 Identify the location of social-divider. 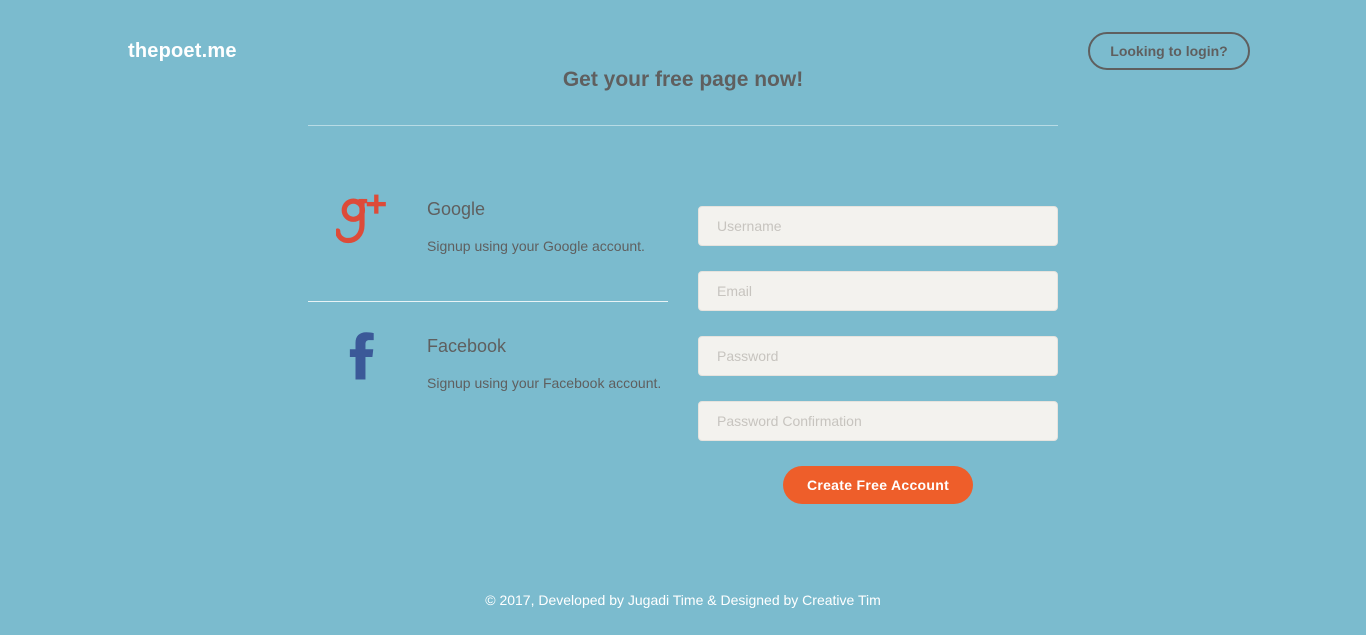
(488, 301).